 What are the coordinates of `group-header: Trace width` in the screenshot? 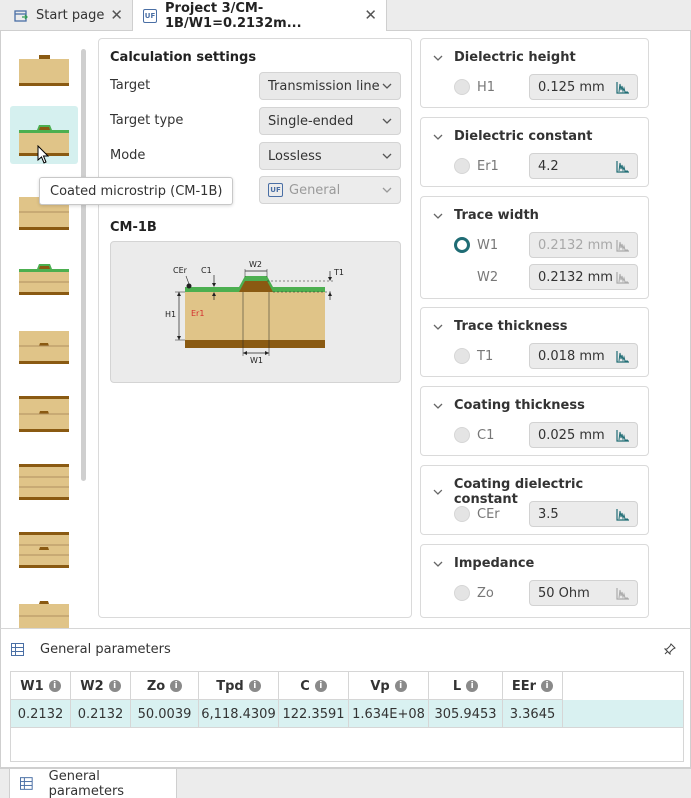 It's located at (486, 215).